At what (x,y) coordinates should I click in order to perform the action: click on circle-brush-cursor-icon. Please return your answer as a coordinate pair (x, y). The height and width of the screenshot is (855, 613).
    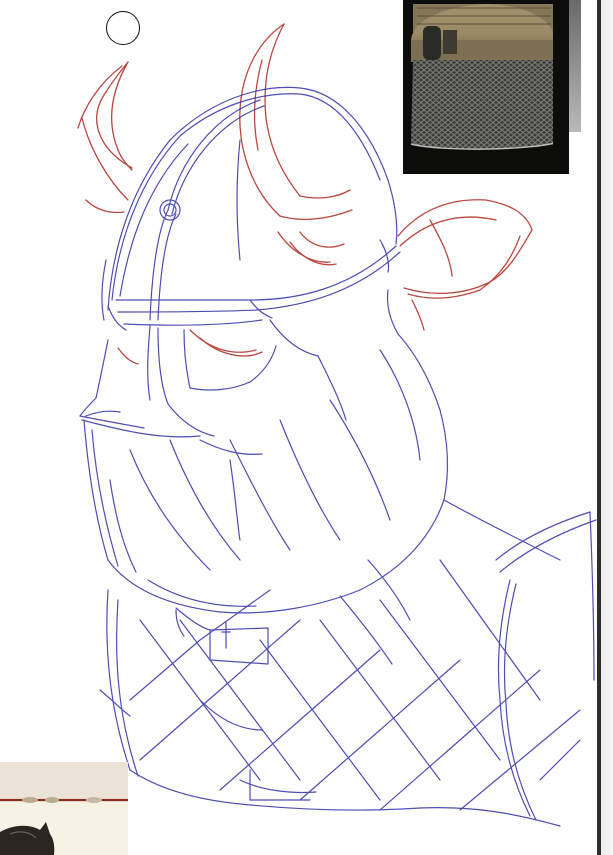
    Looking at the image, I should click on (123, 28).